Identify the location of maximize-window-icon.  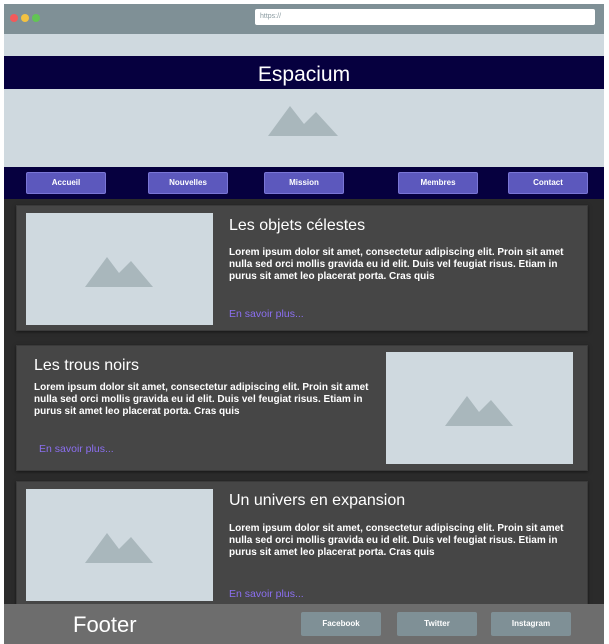
(36, 18).